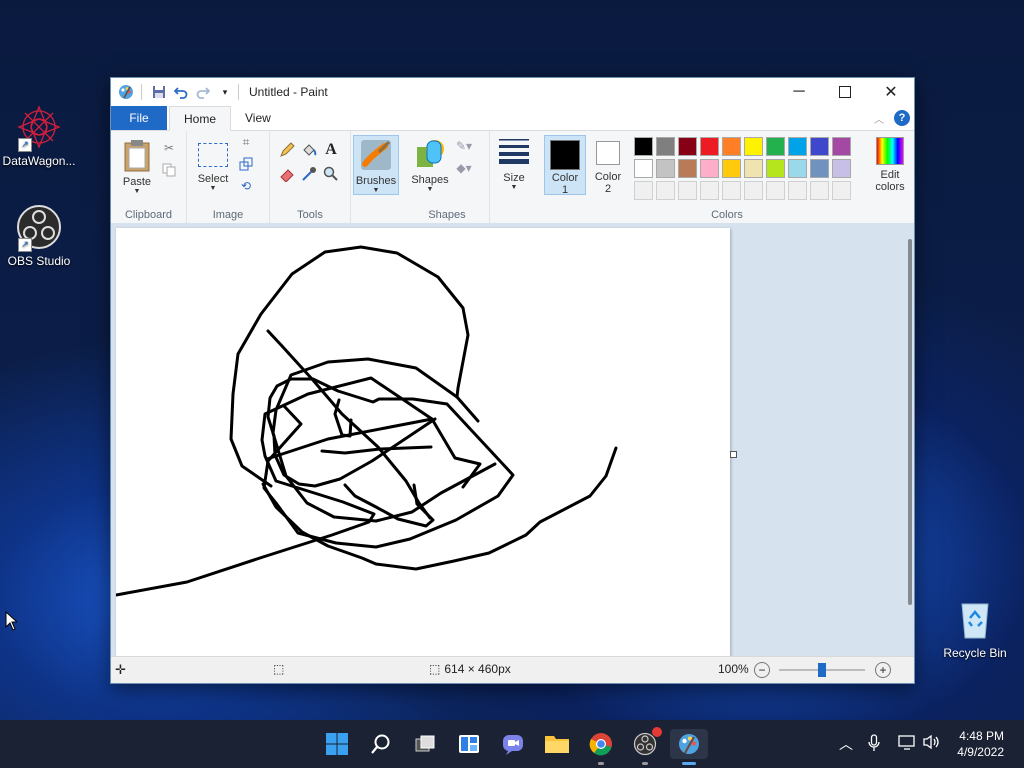  What do you see at coordinates (169, 170) in the screenshot?
I see `copy-icon` at bounding box center [169, 170].